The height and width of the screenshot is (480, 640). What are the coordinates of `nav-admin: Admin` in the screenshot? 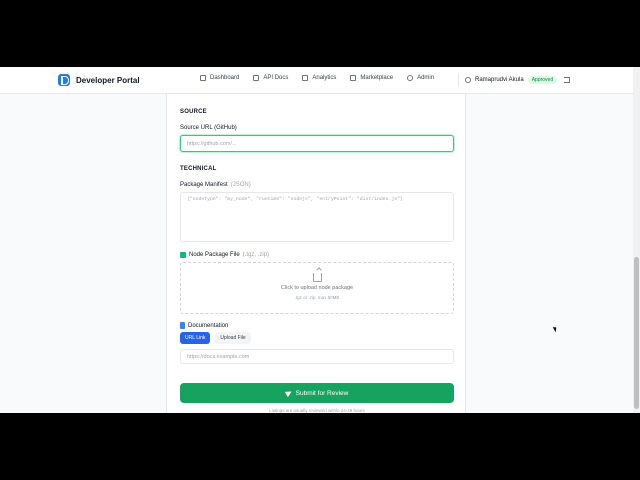 It's located at (420, 78).